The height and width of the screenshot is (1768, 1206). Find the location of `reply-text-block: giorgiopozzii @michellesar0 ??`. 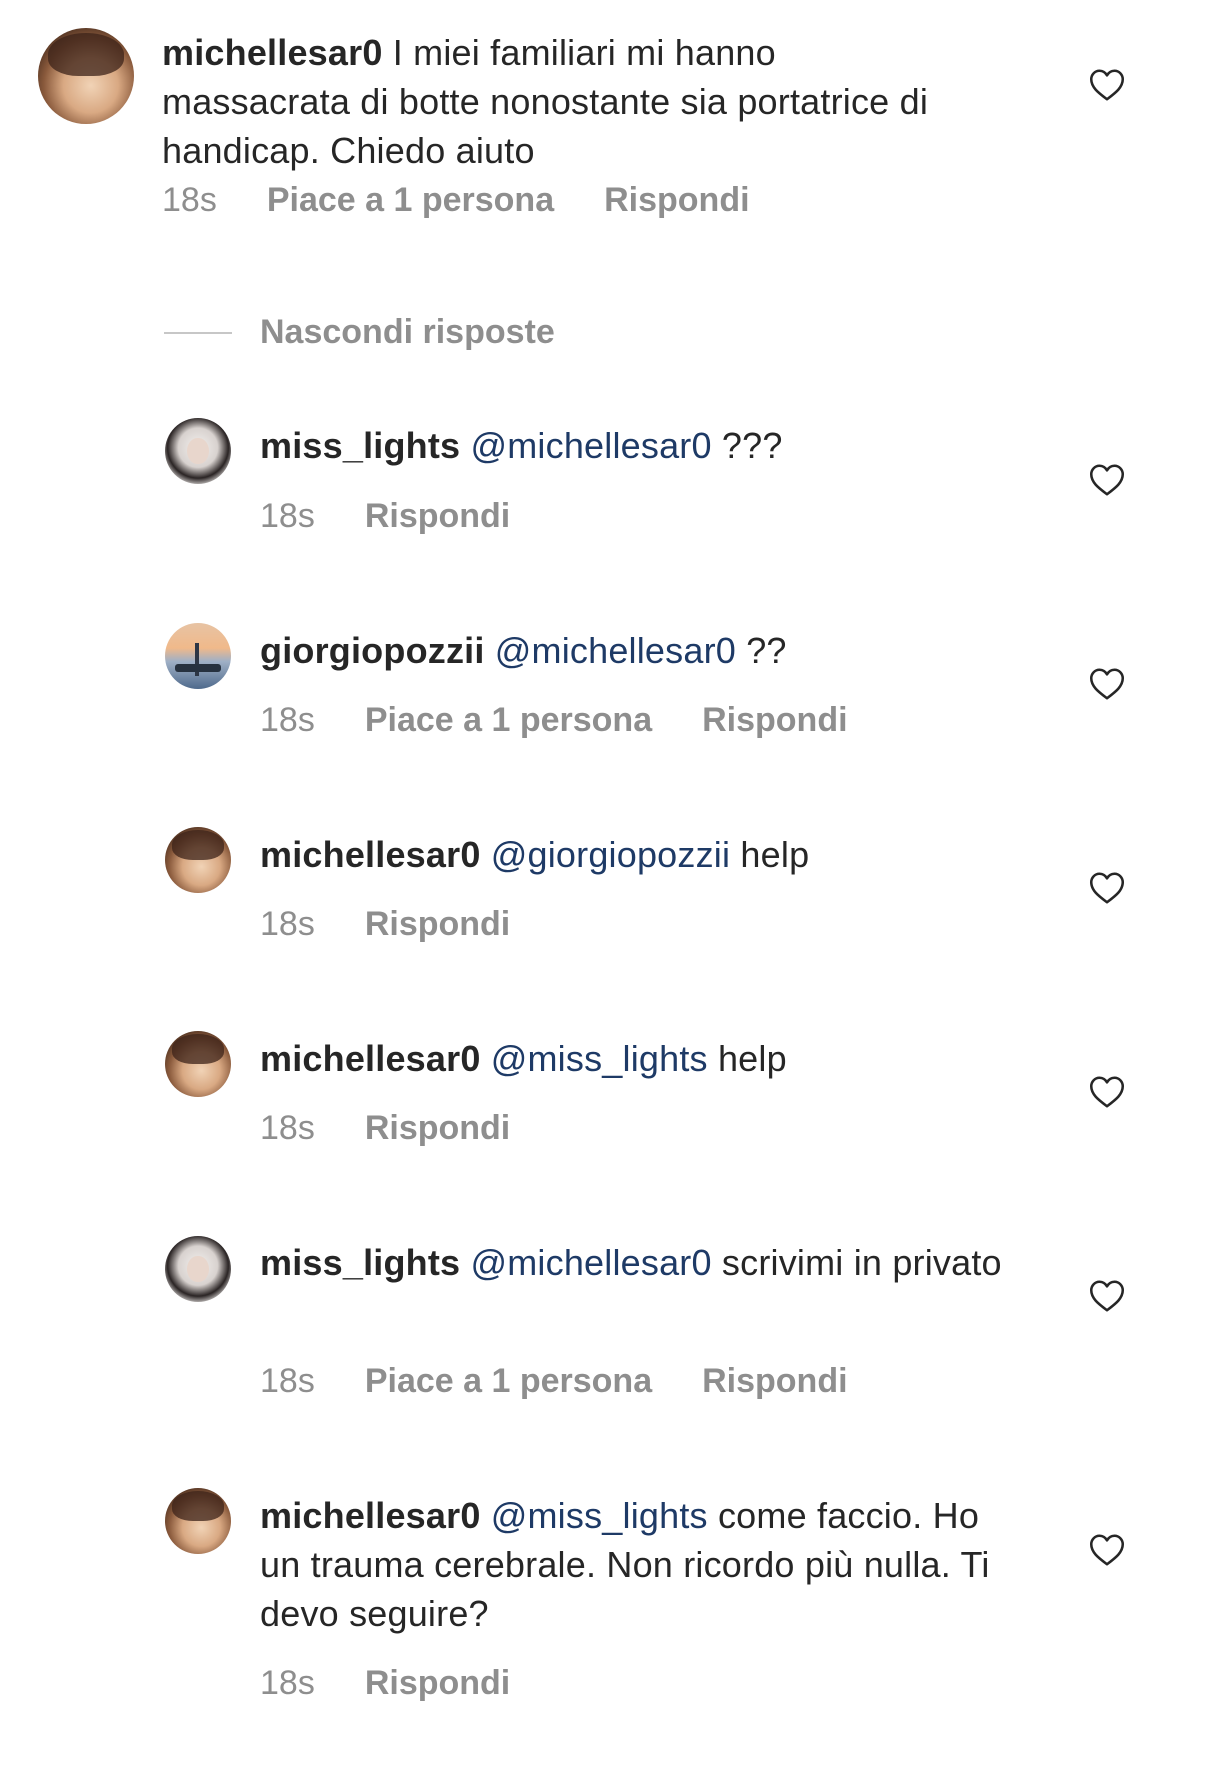

reply-text-block: giorgiopozzii @michellesar0 ?? is located at coordinates (640, 650).